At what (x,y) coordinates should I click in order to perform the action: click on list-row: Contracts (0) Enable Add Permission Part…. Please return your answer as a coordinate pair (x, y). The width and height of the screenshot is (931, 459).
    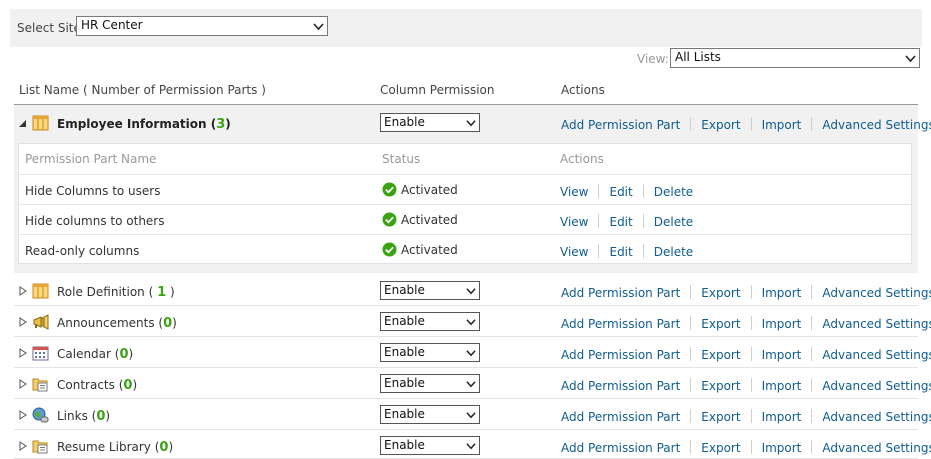
    Looking at the image, I should click on (472, 383).